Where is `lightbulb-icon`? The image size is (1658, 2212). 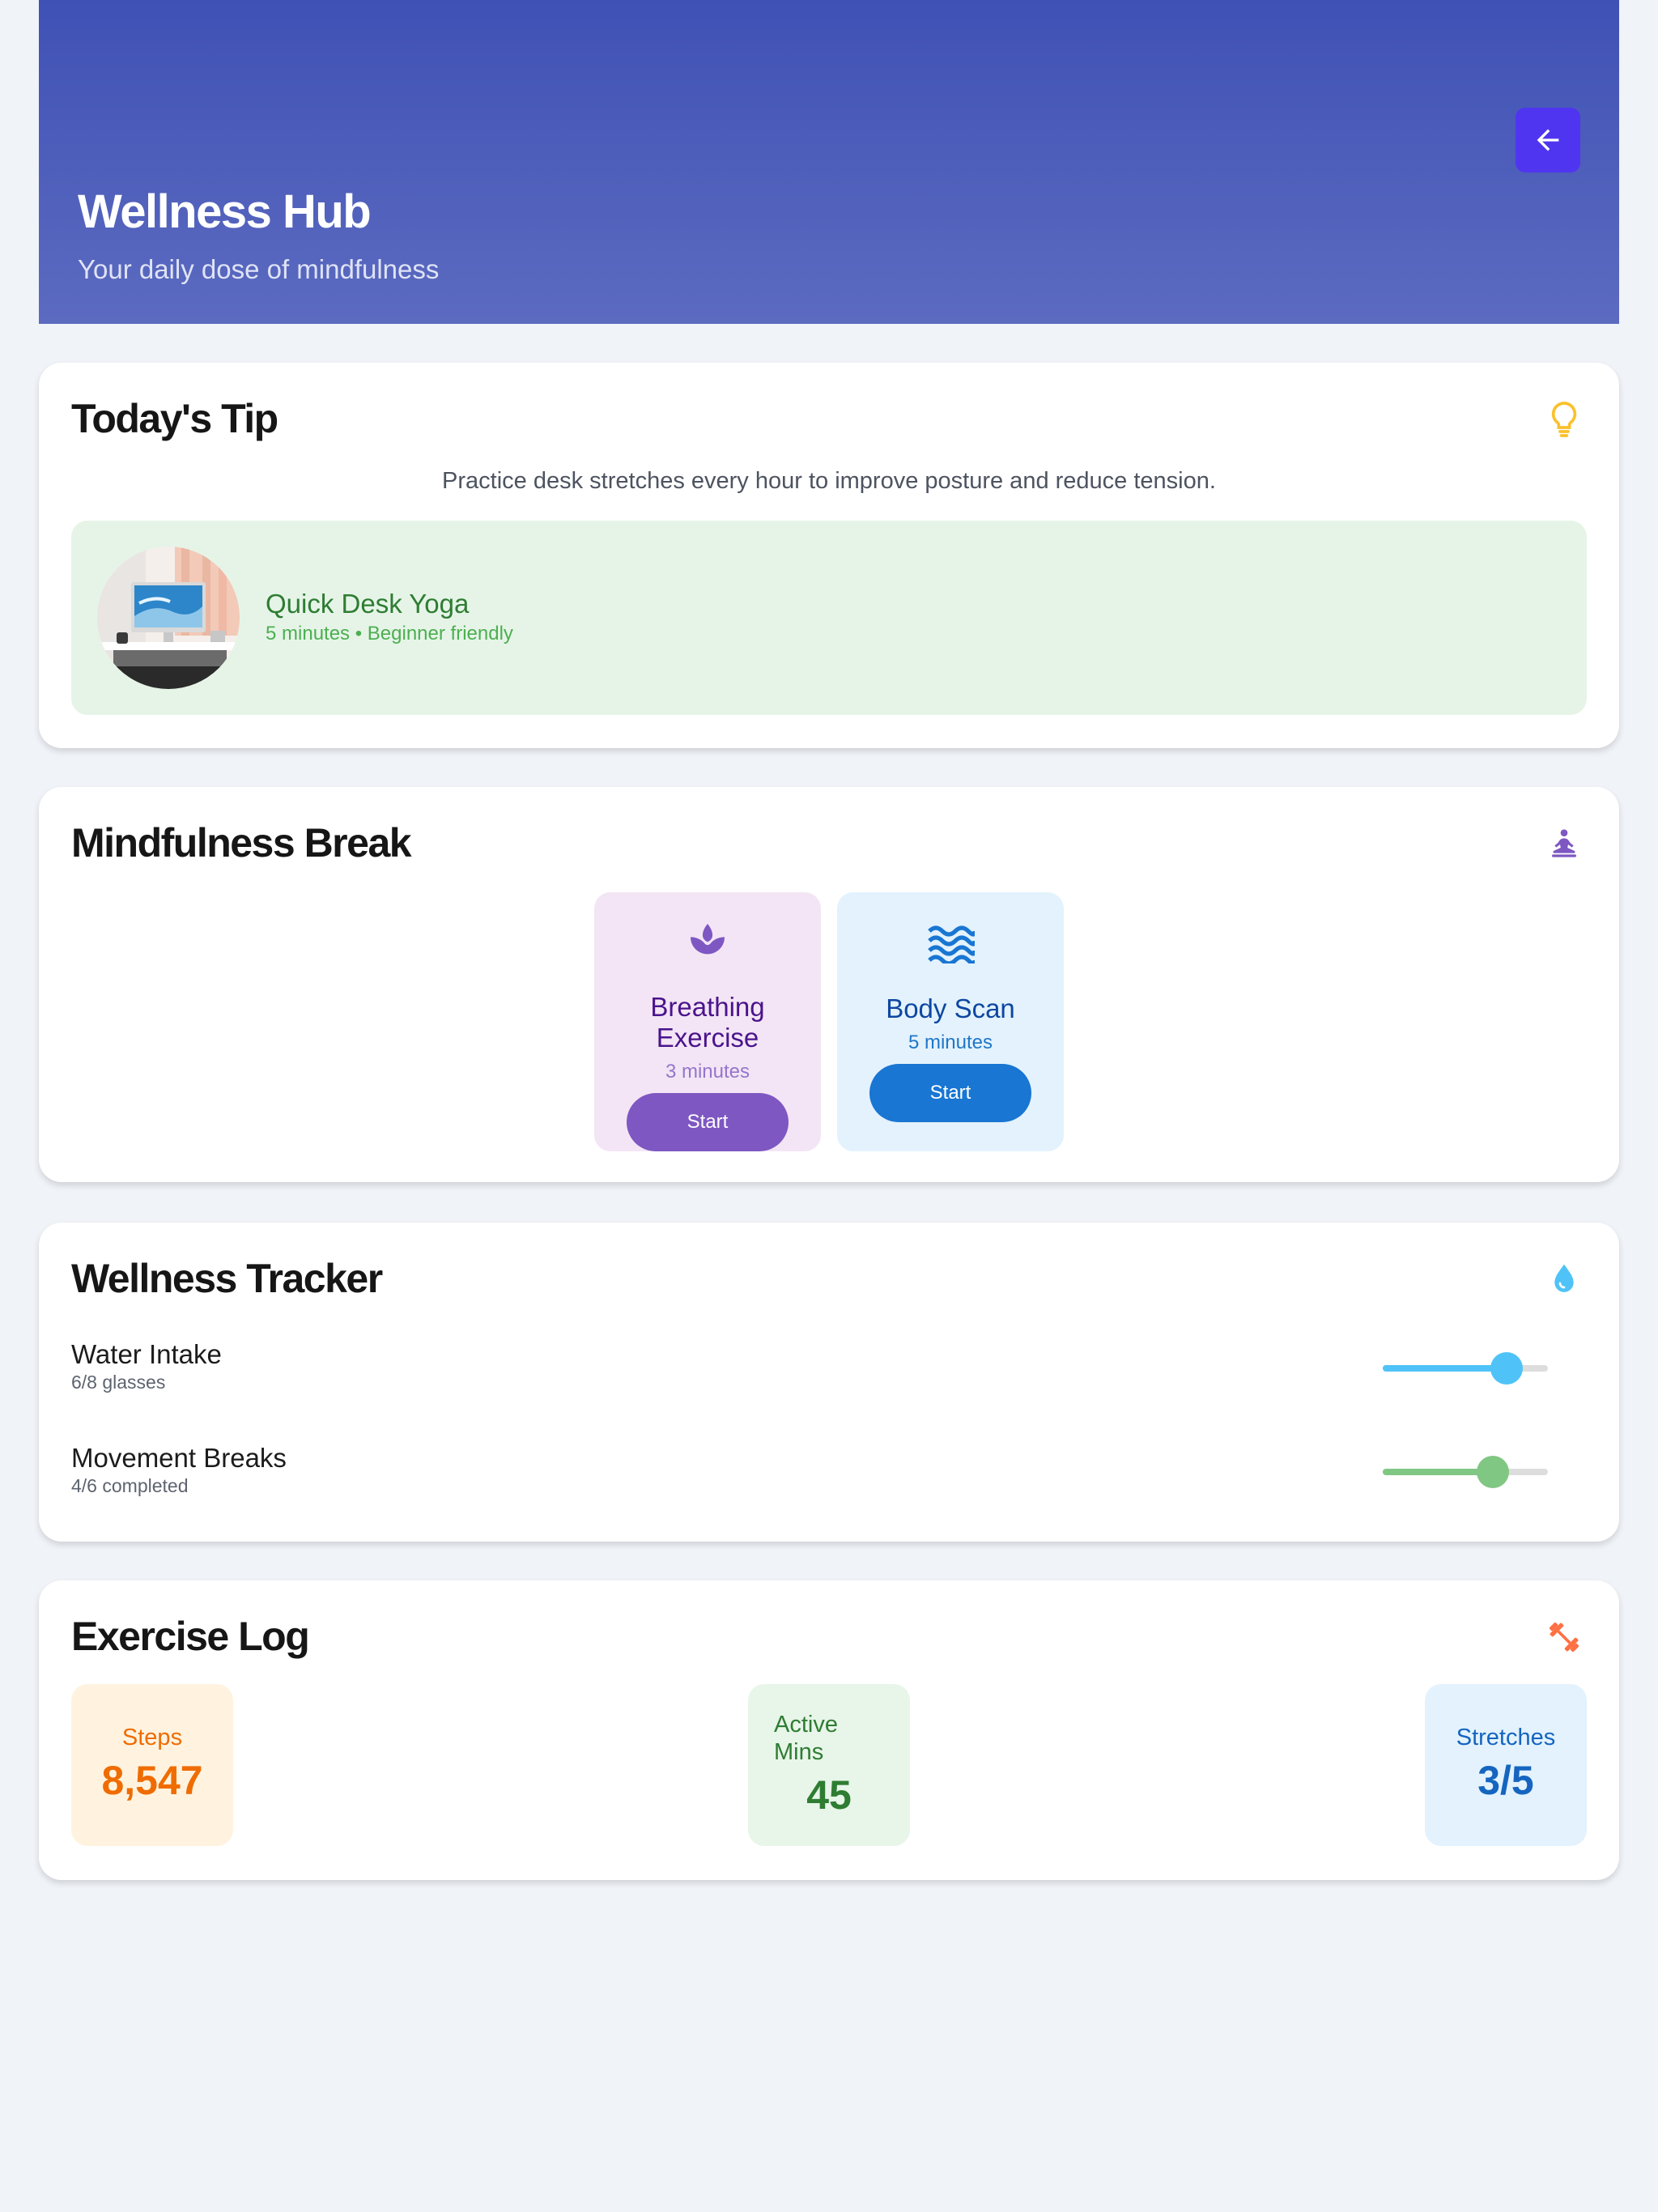 lightbulb-icon is located at coordinates (1564, 420).